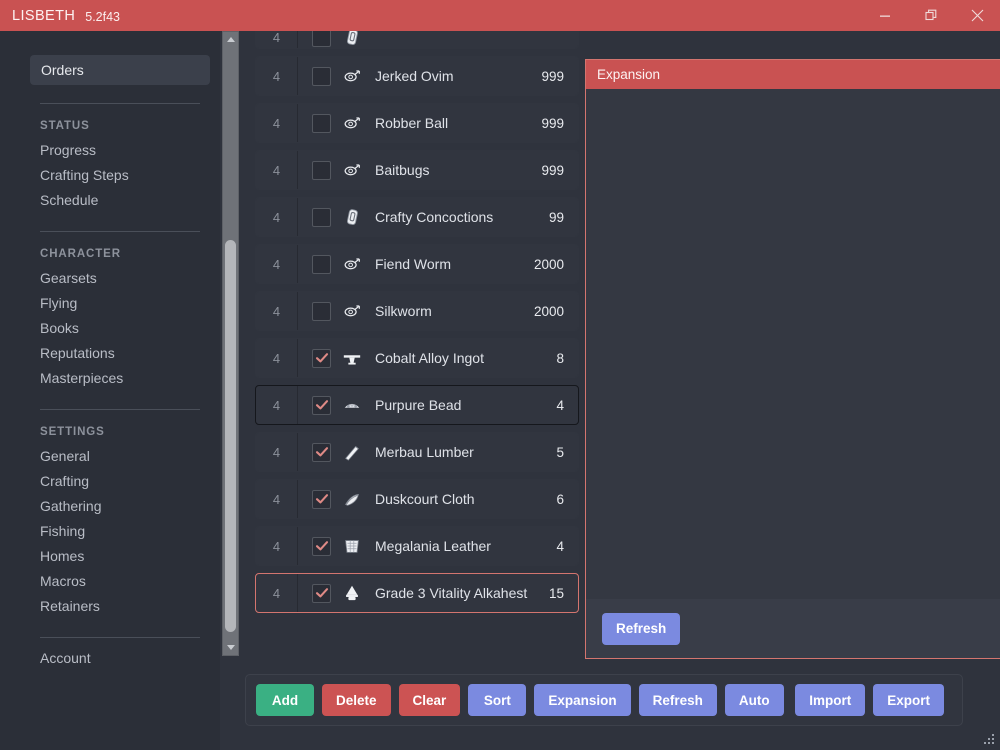 This screenshot has height=750, width=1000. What do you see at coordinates (417, 311) in the screenshot?
I see `order-row: 4 Silkworm 2000` at bounding box center [417, 311].